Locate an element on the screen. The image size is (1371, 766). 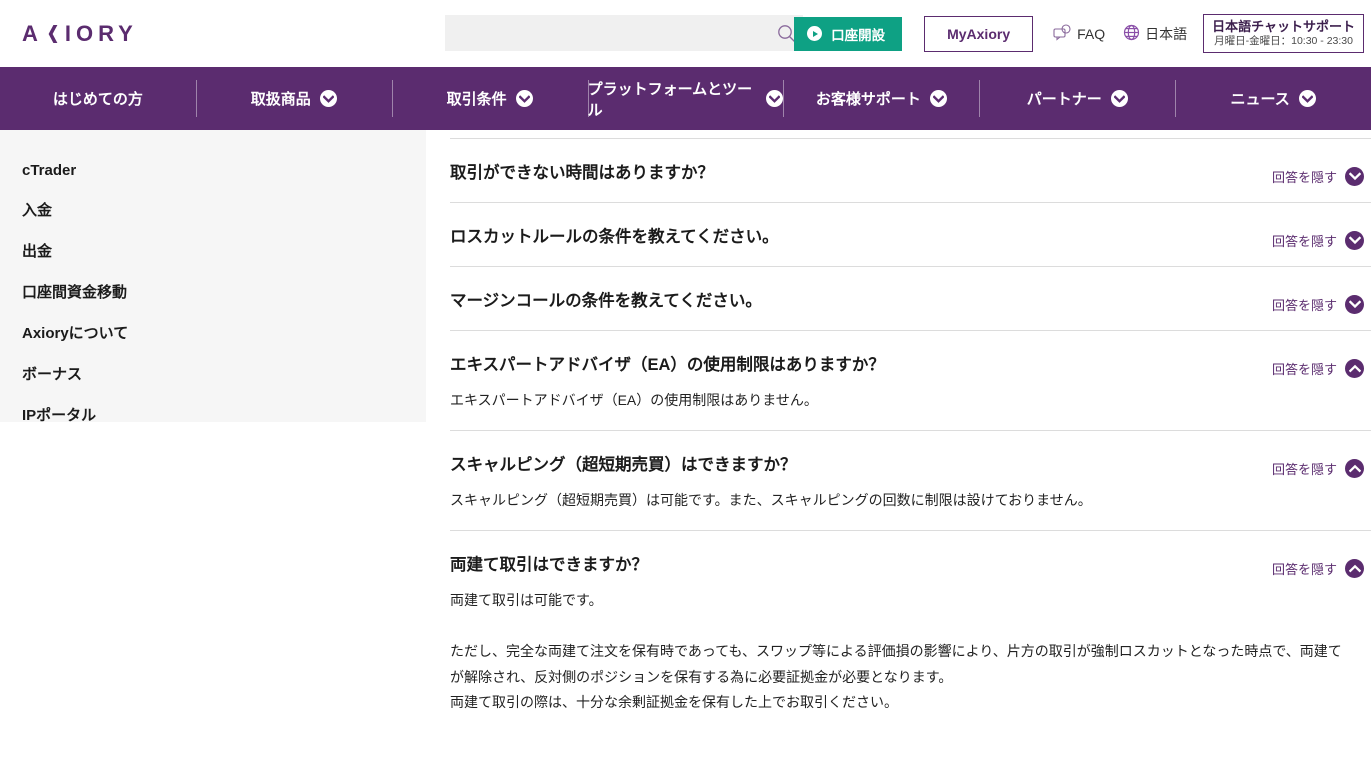
globe-icon is located at coordinates (1131, 34).